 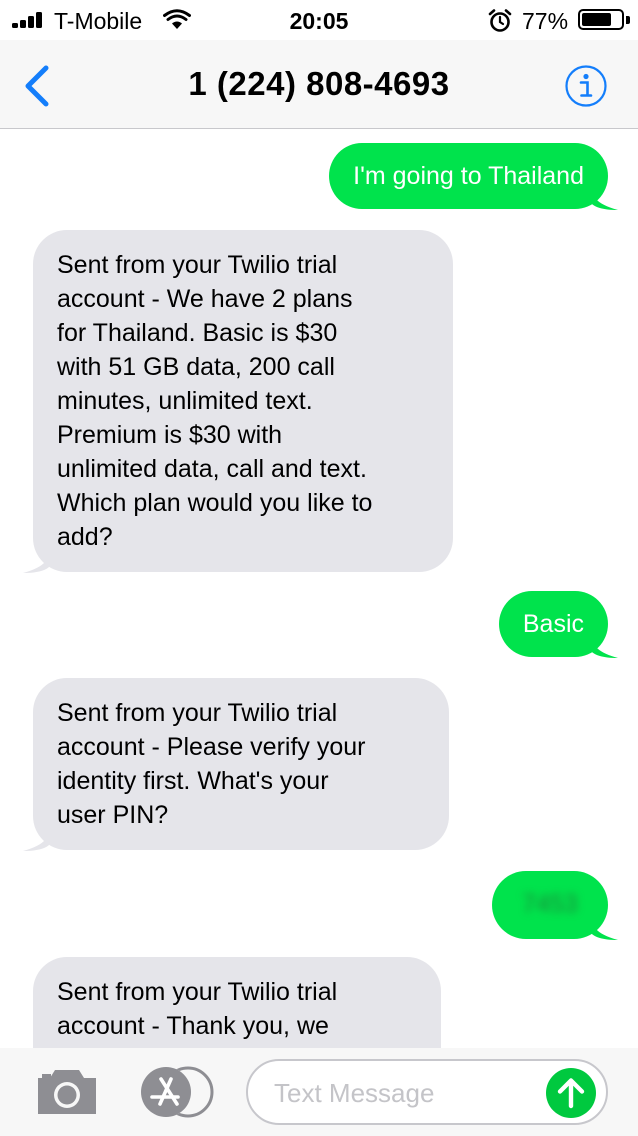 I want to click on message-line: account - Thank you, we, so click(x=193, y=1026).